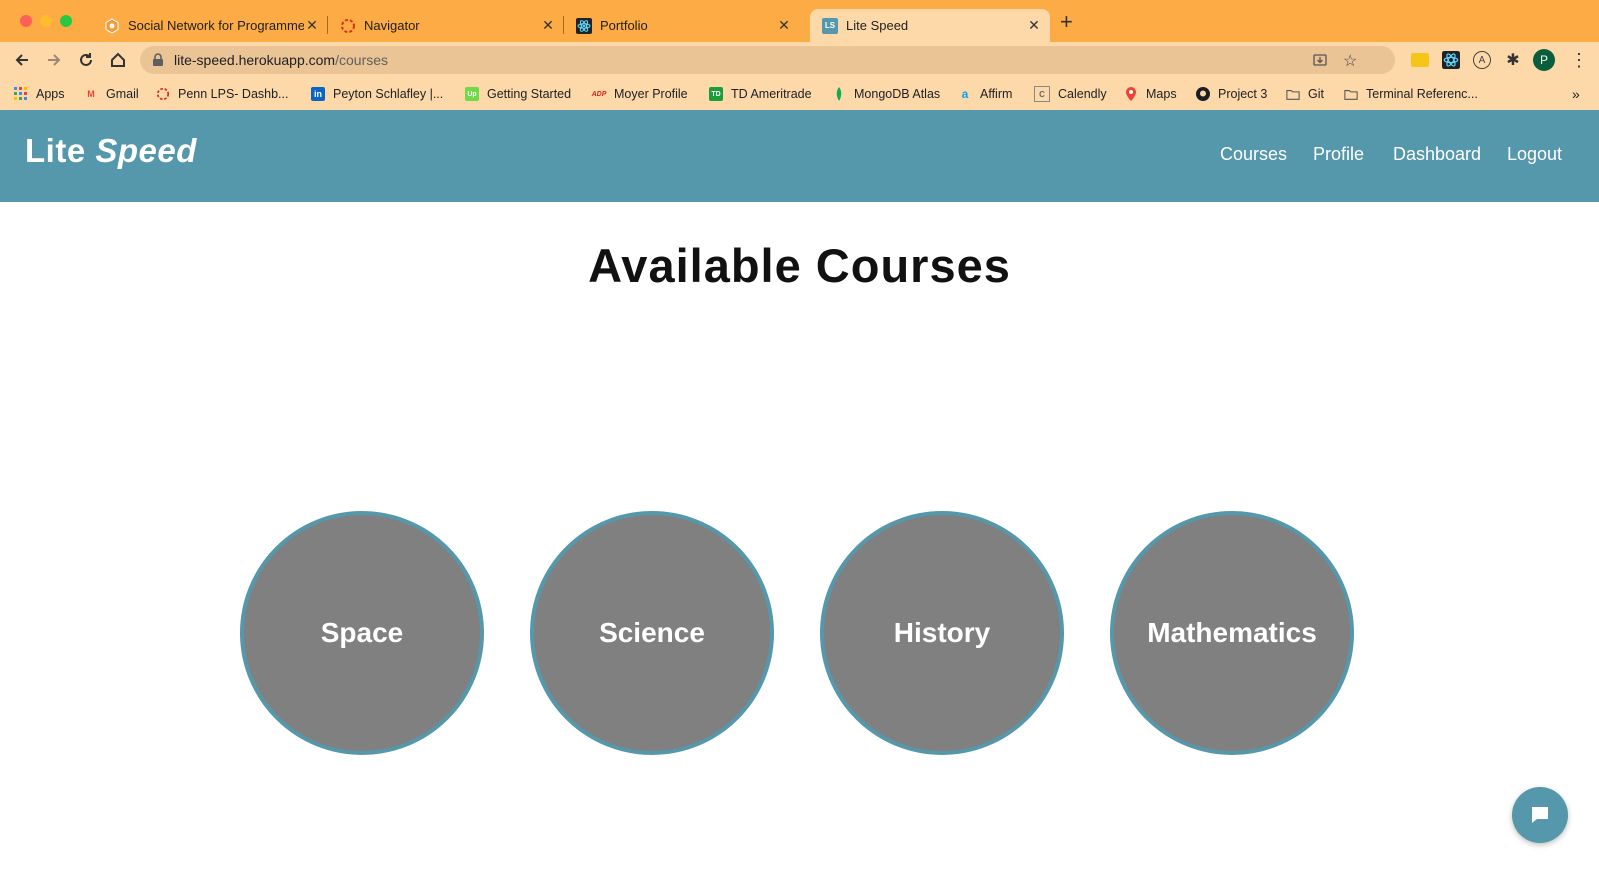 This screenshot has width=1599, height=875. What do you see at coordinates (1131, 94) in the screenshot?
I see `maps-pin-icon` at bounding box center [1131, 94].